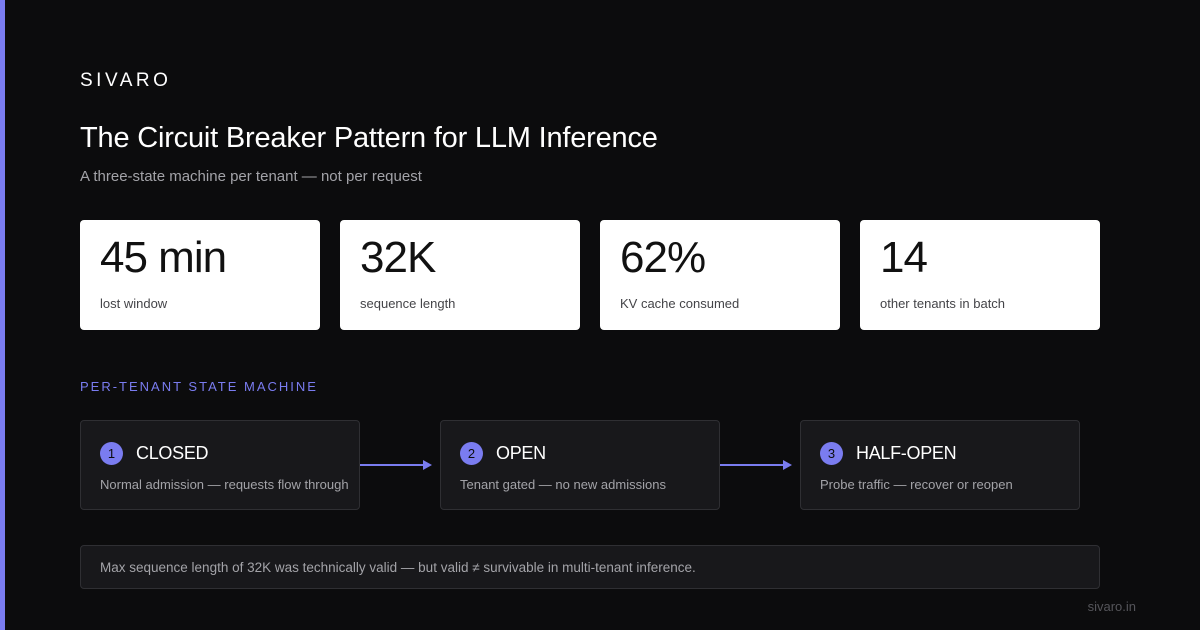  Describe the element at coordinates (831, 453) in the screenshot. I see `state-number-badge: 3` at that location.